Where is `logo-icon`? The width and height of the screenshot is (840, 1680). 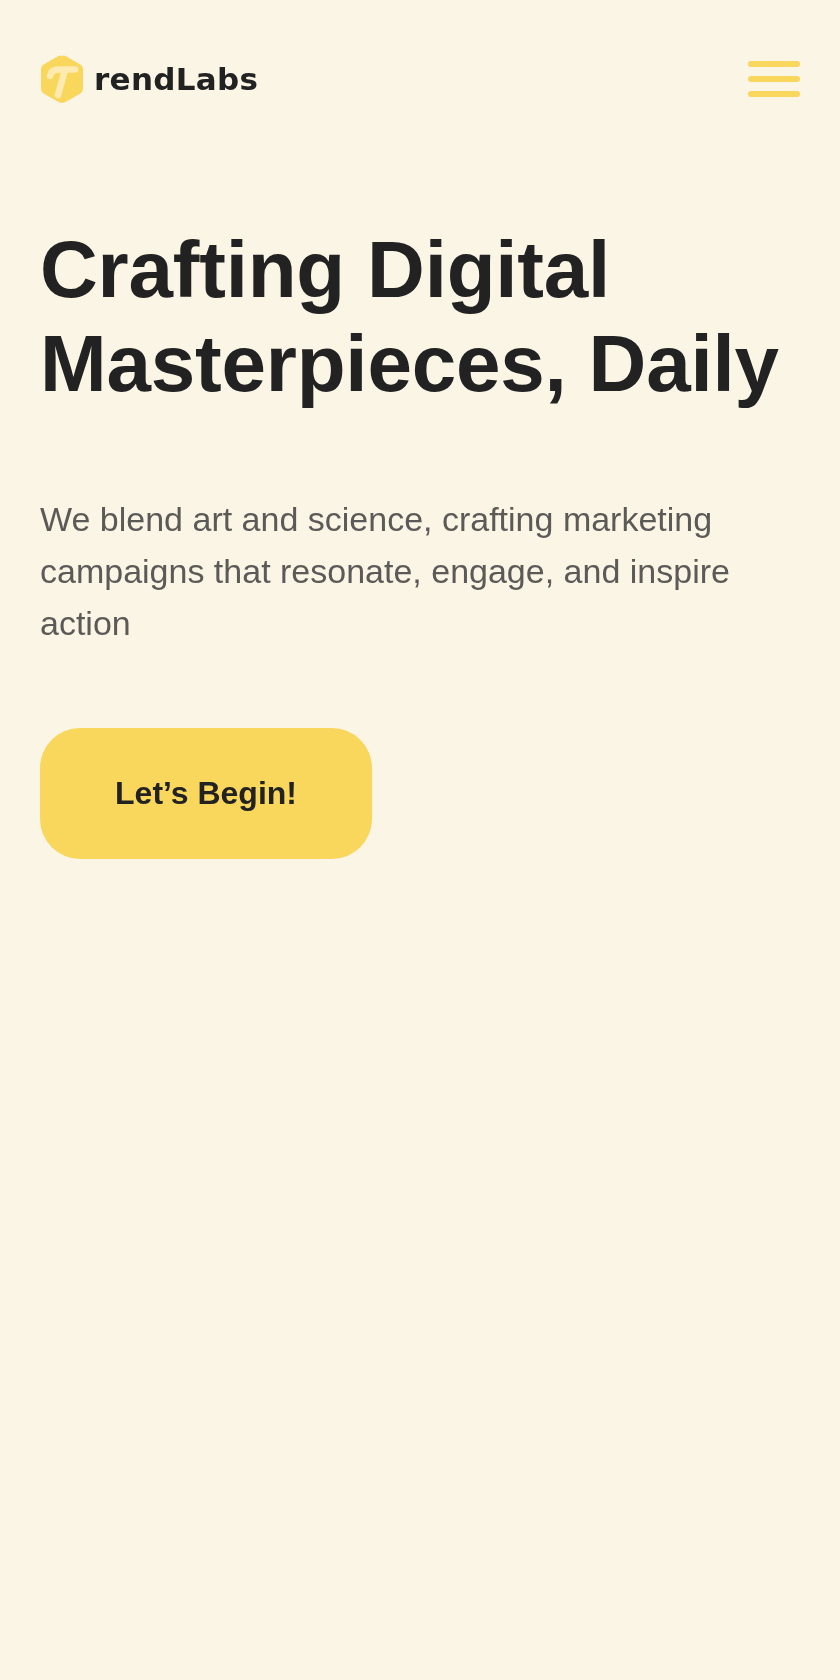
logo-icon is located at coordinates (62, 79).